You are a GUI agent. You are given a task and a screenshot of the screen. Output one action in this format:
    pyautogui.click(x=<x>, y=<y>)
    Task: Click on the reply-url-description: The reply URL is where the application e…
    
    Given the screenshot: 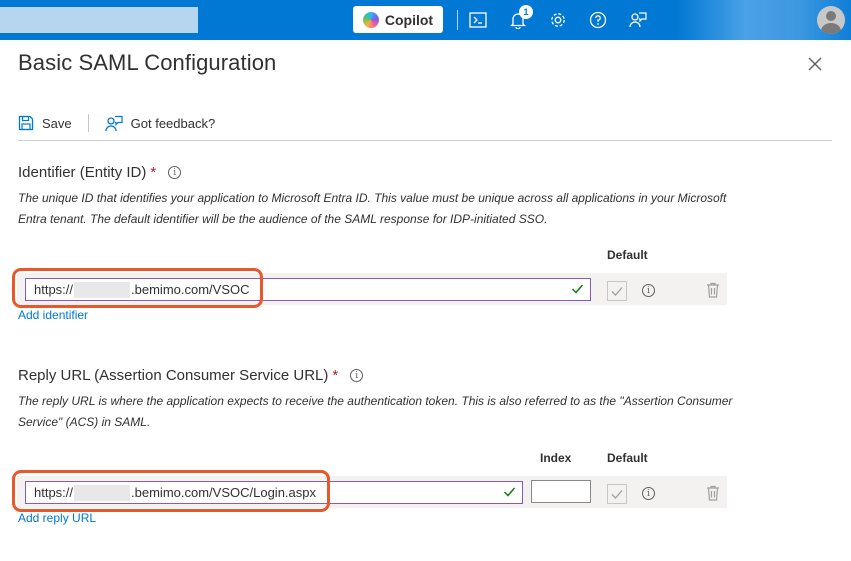 What is the action you would take?
    pyautogui.click(x=375, y=411)
    